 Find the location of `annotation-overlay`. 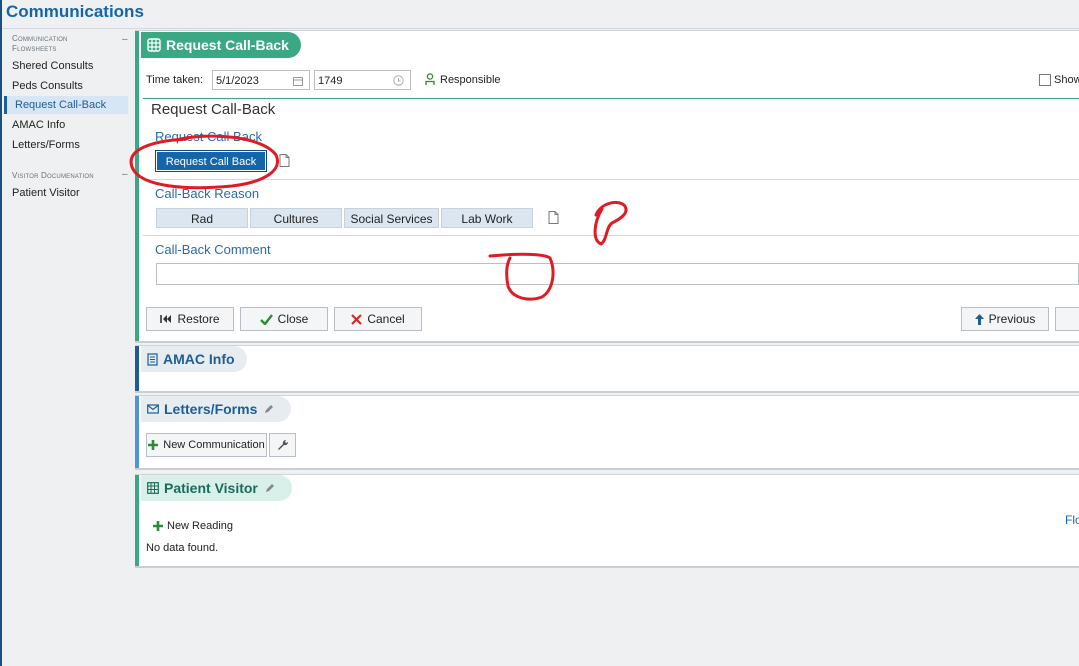

annotation-overlay is located at coordinates (378, 217).